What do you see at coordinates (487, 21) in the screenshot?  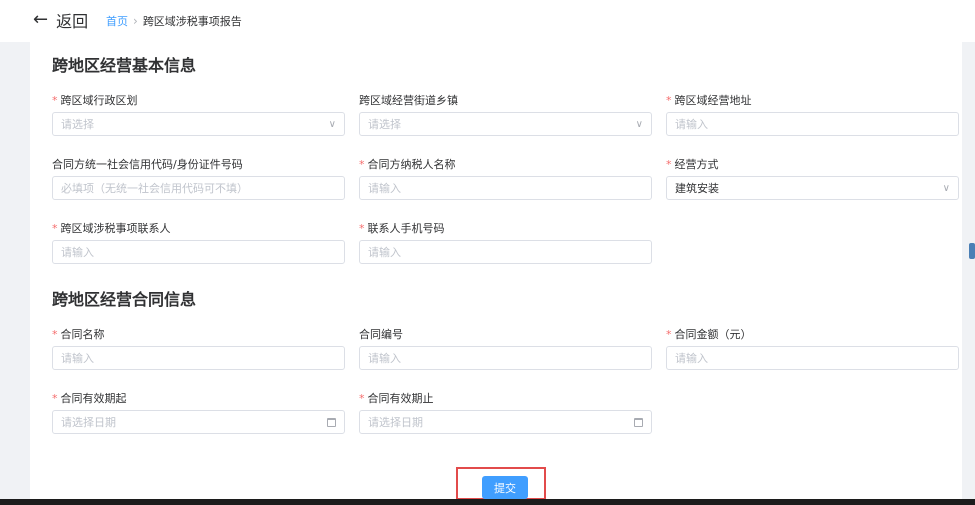 I see `top-bar: ← 返回 首页 › 跨区域涉税事项报告` at bounding box center [487, 21].